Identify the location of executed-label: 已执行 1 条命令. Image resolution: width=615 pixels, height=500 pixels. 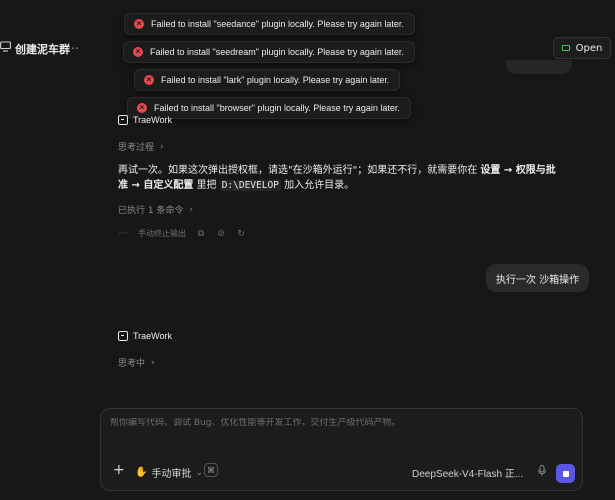
(151, 211).